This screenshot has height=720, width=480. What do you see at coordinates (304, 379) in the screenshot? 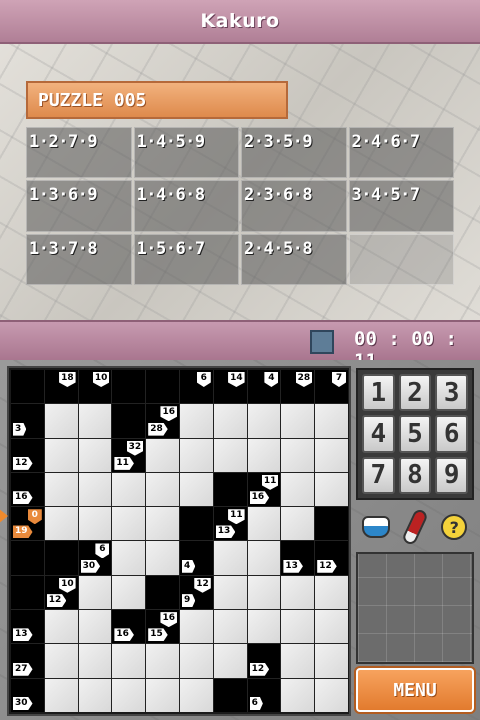
I see `down-clue: 28` at bounding box center [304, 379].